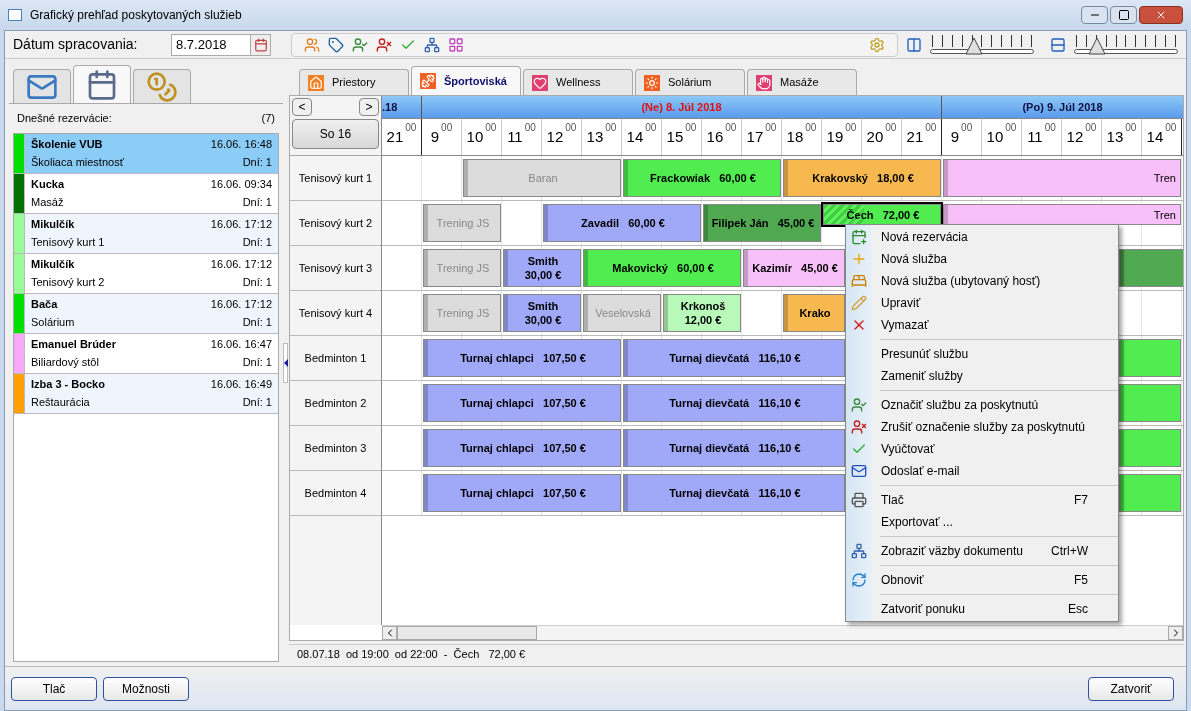  Describe the element at coordinates (982, 376) in the screenshot. I see `menu-item: Zameniť služby` at that location.